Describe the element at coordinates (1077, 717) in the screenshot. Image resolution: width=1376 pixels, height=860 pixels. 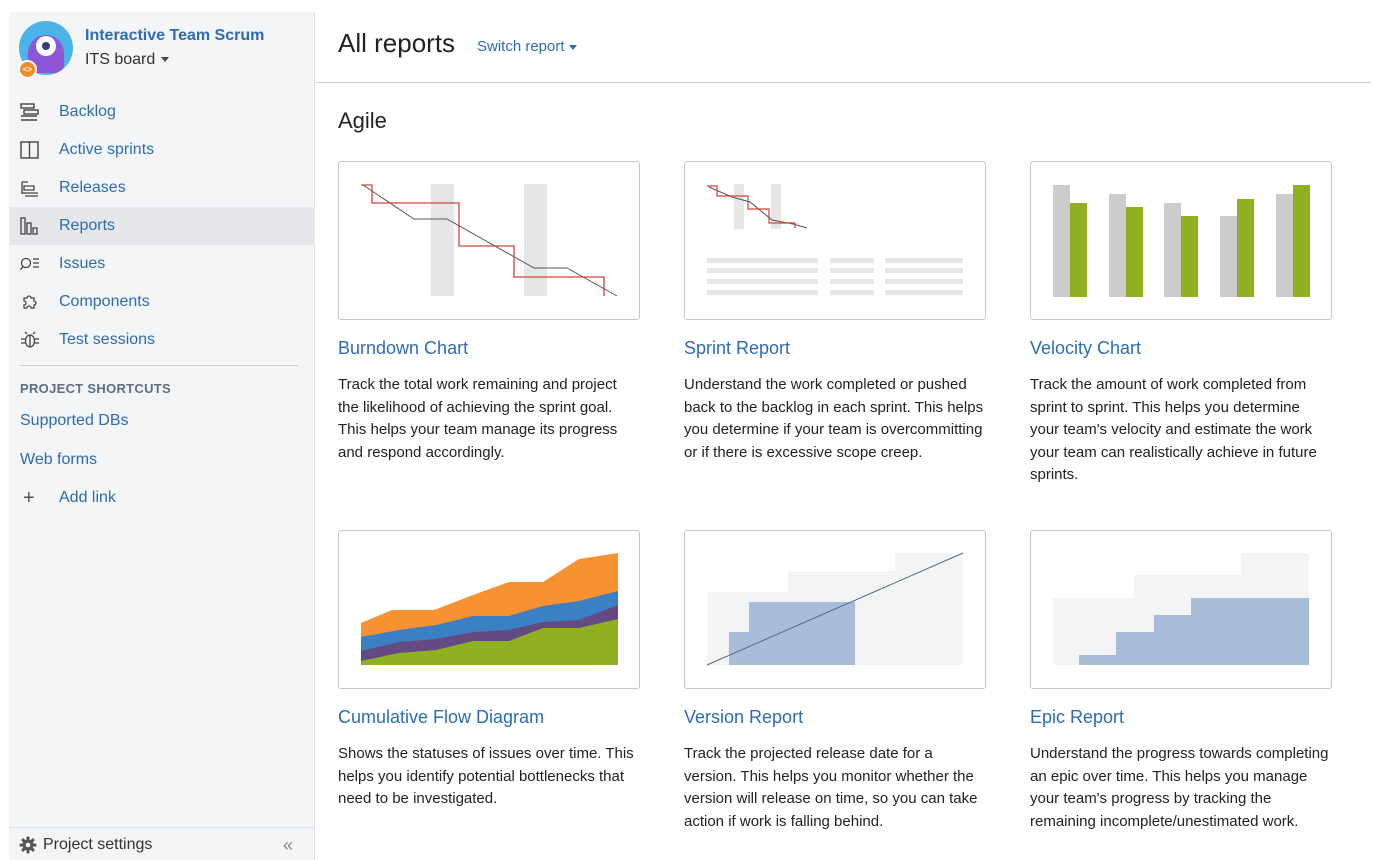
I see `report-title: Epic Report` at that location.